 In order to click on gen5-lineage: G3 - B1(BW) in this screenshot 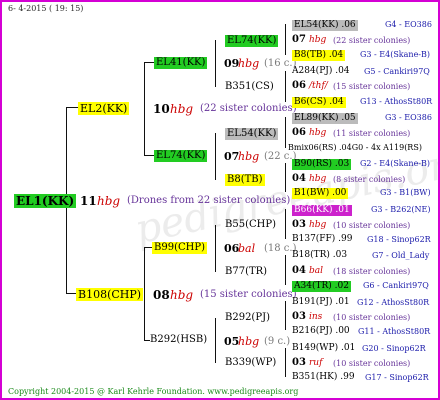, I will do `click(405, 192)`.